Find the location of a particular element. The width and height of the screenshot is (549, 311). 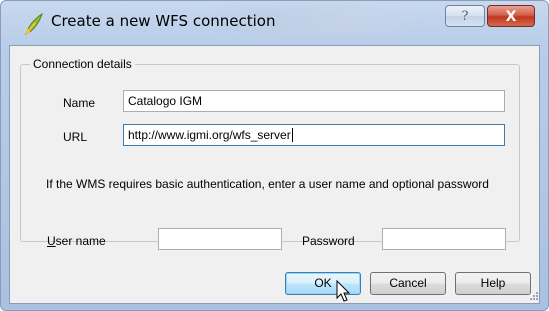

help-button: Help is located at coordinates (493, 283).